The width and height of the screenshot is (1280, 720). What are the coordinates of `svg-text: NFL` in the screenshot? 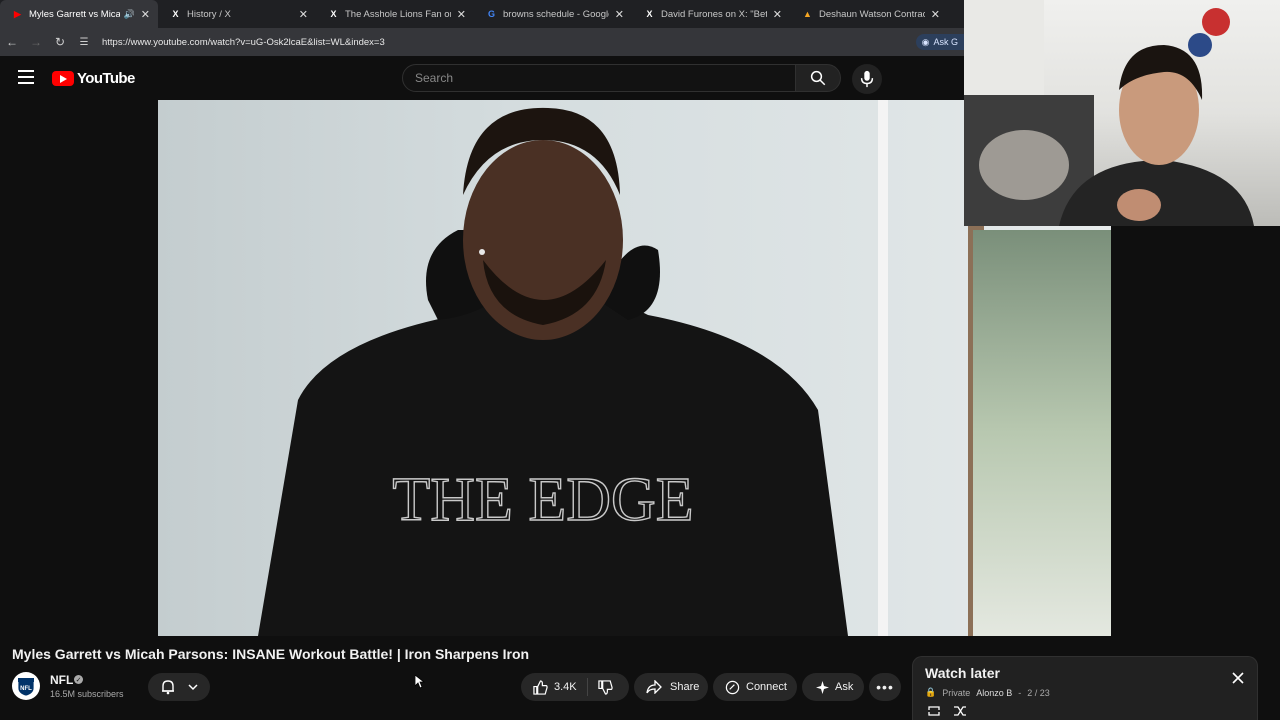 It's located at (26, 689).